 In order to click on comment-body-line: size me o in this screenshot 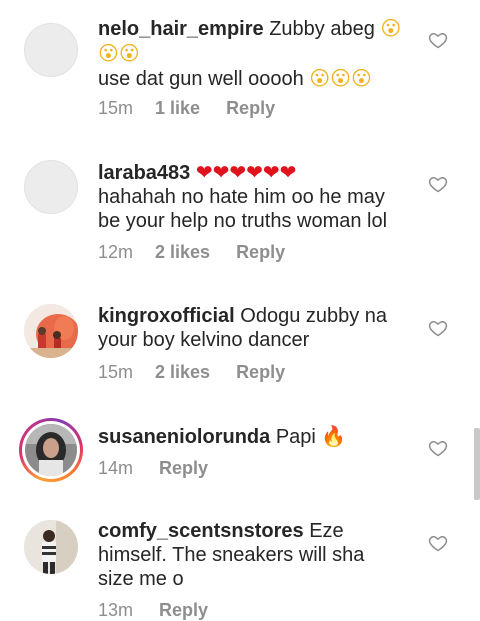, I will do `click(141, 579)`.